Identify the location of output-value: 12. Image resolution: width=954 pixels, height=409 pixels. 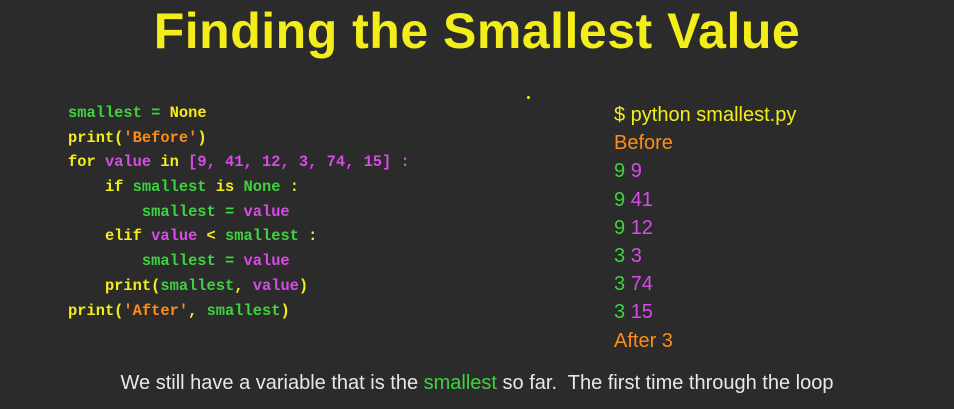
(641, 227).